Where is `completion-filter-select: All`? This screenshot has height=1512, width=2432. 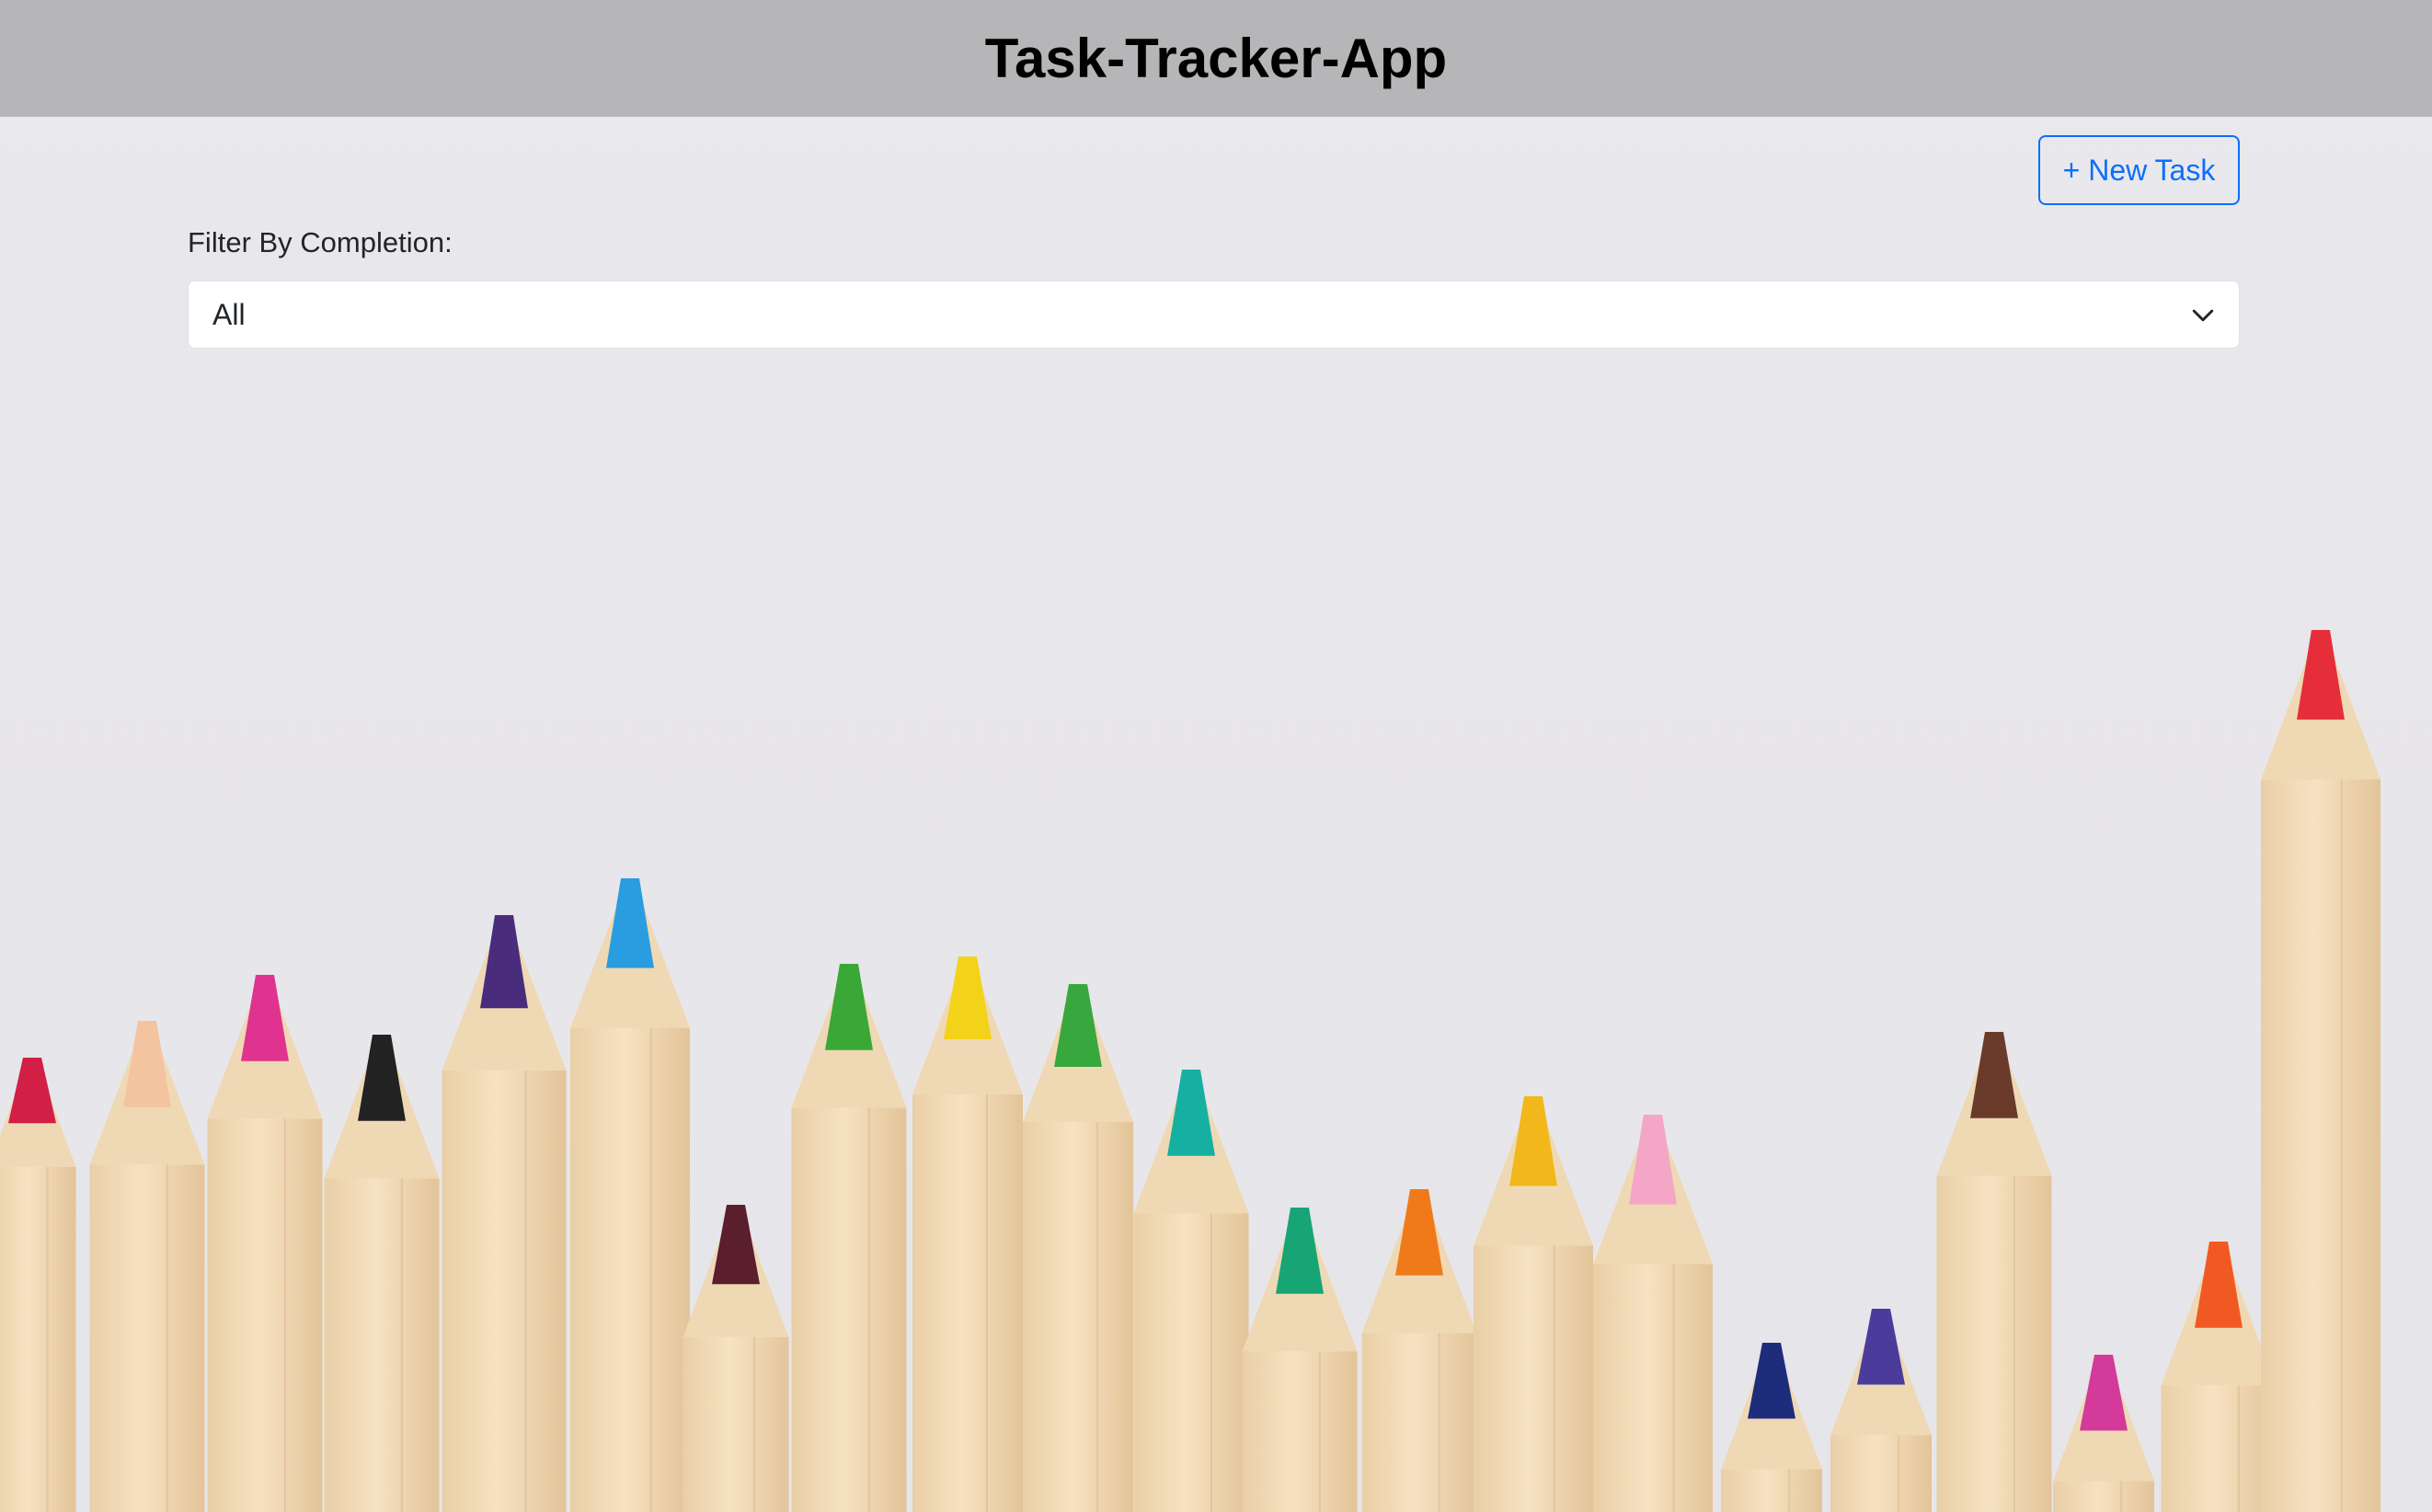
completion-filter-select: All is located at coordinates (1214, 315).